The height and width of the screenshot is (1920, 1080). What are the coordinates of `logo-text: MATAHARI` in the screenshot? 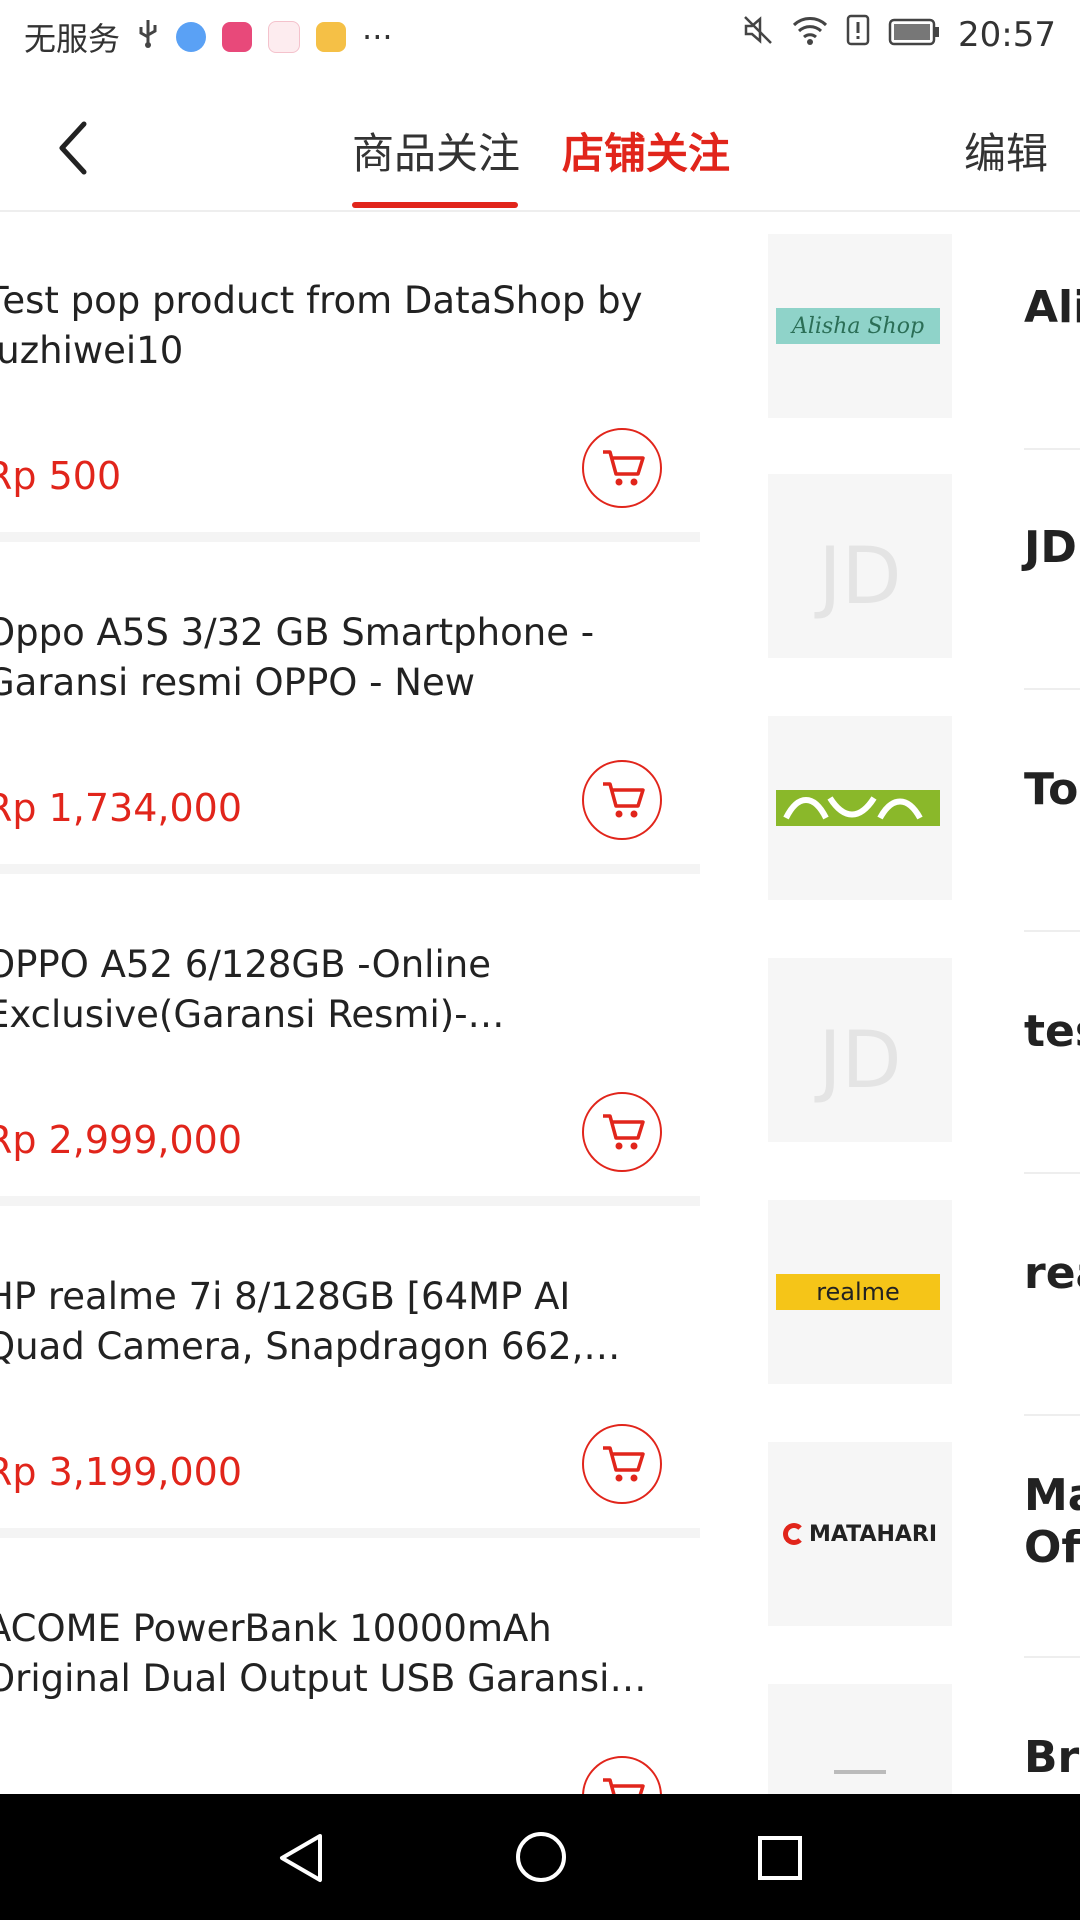 It's located at (873, 1534).